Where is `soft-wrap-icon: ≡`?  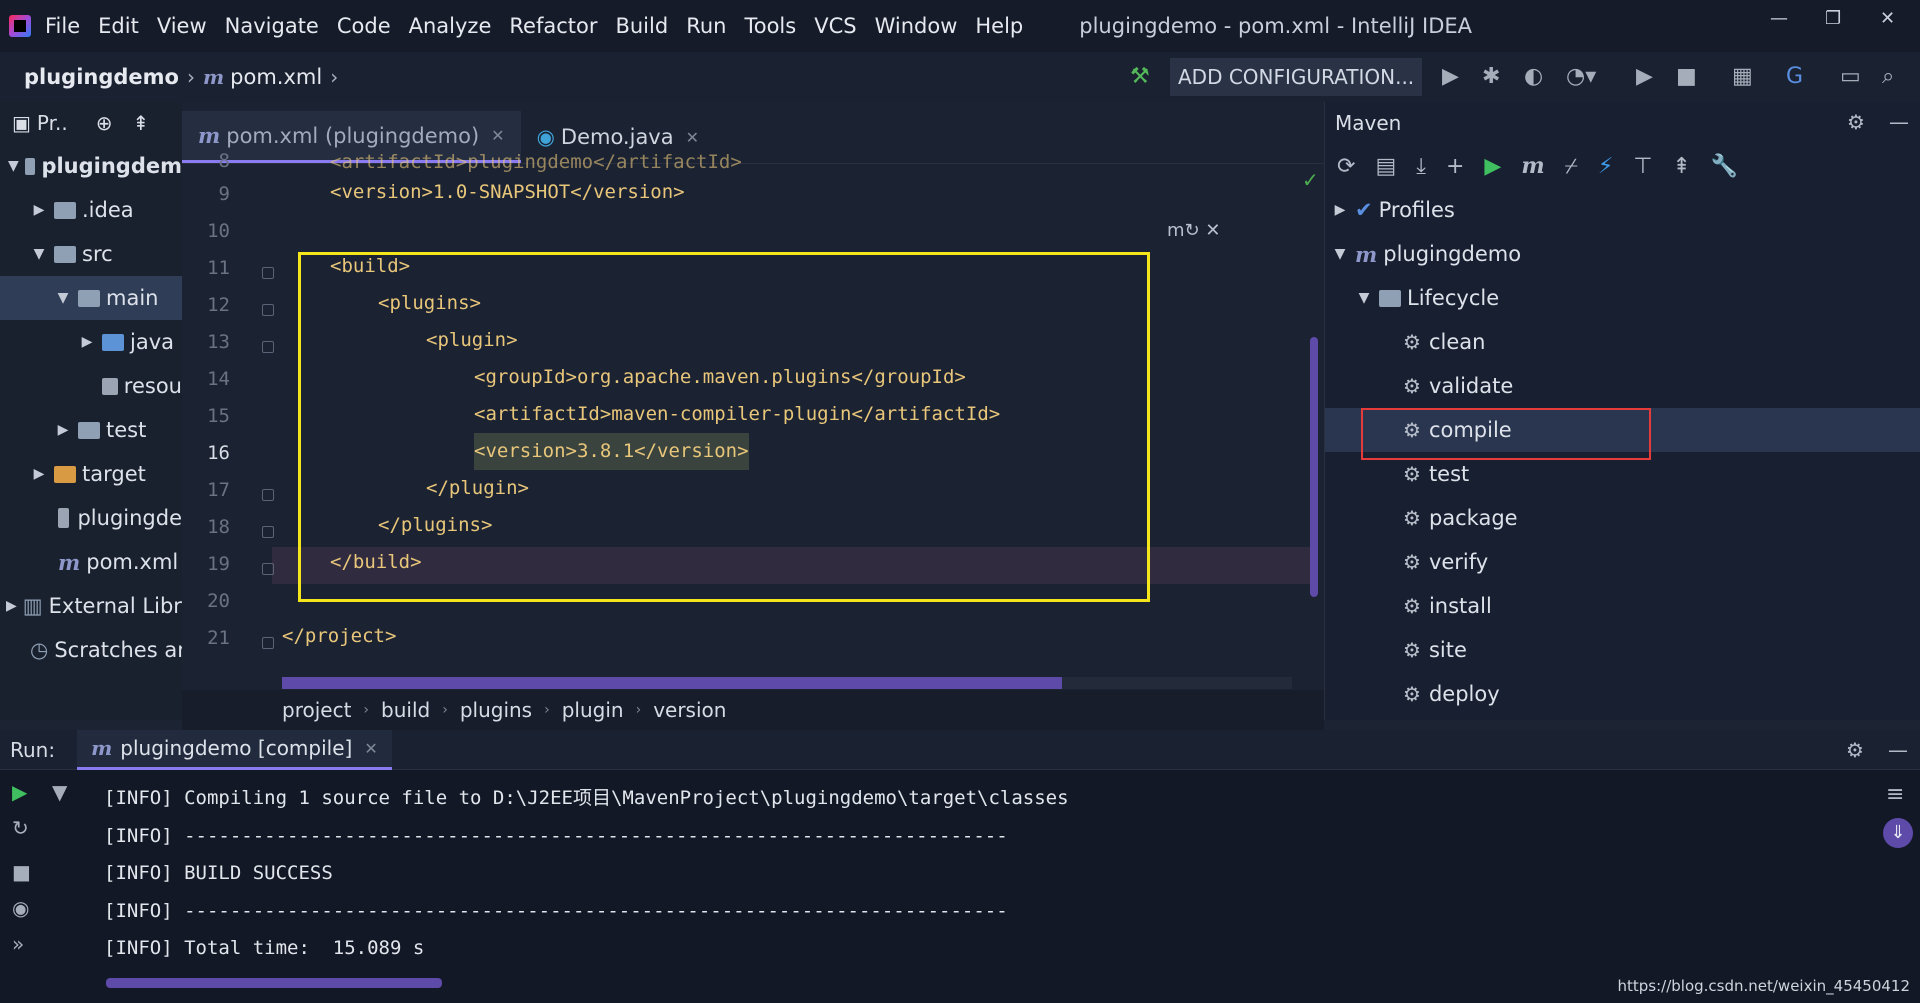 soft-wrap-icon: ≡ is located at coordinates (1895, 794).